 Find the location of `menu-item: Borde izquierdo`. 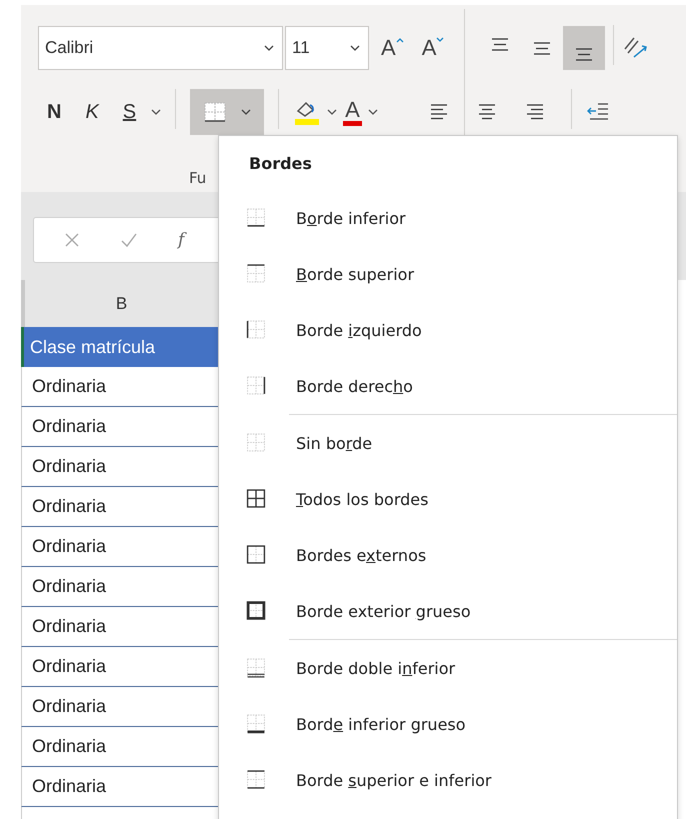

menu-item: Borde izquierdo is located at coordinates (448, 330).